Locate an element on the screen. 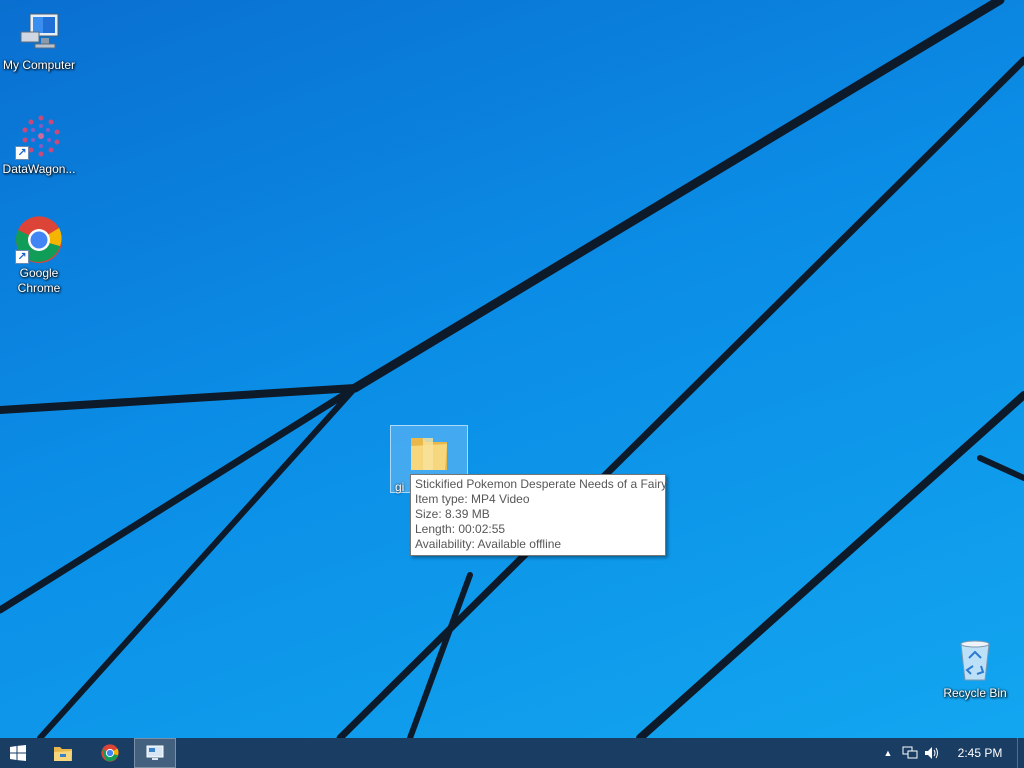 This screenshot has height=768, width=1024. tooltip-item-type: Item type: MP4 Video is located at coordinates (472, 499).